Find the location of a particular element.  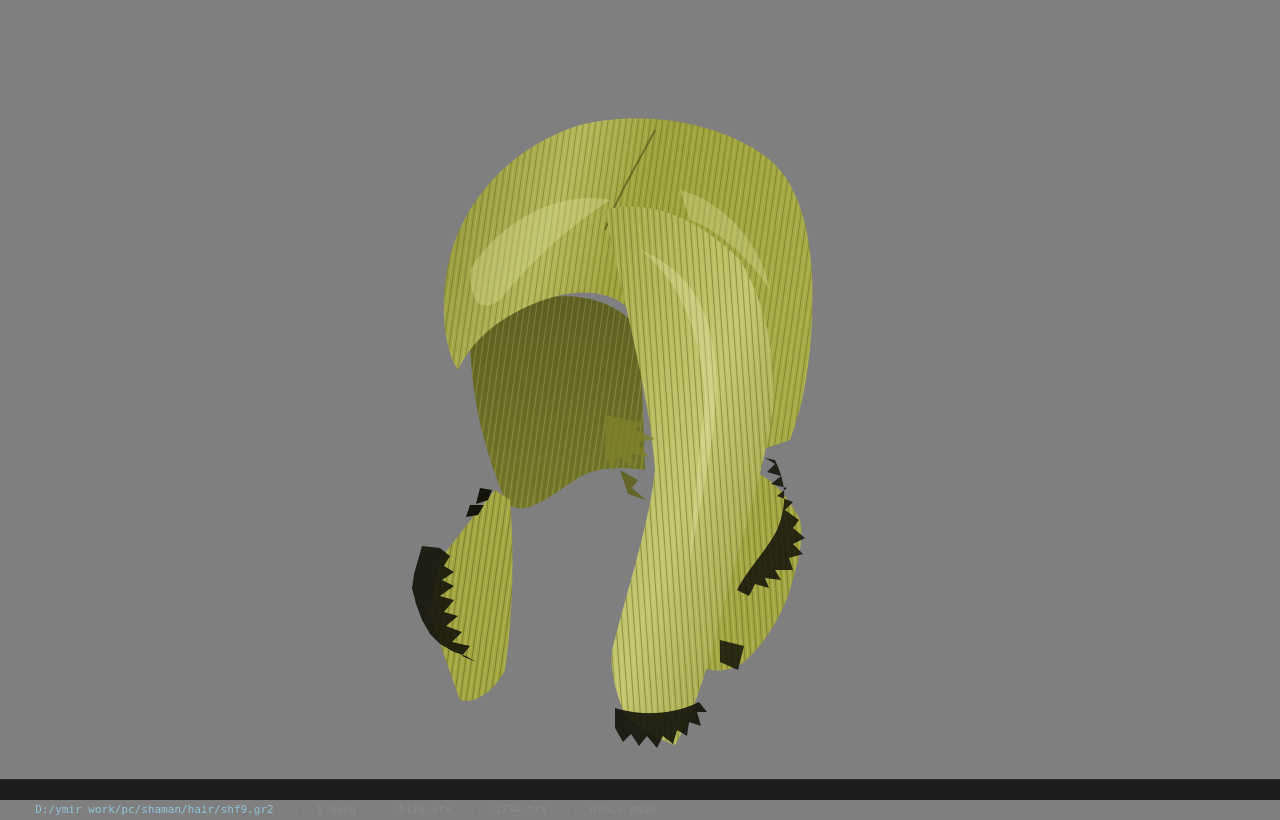

animation-status: nincs anim is located at coordinates (623, 809).